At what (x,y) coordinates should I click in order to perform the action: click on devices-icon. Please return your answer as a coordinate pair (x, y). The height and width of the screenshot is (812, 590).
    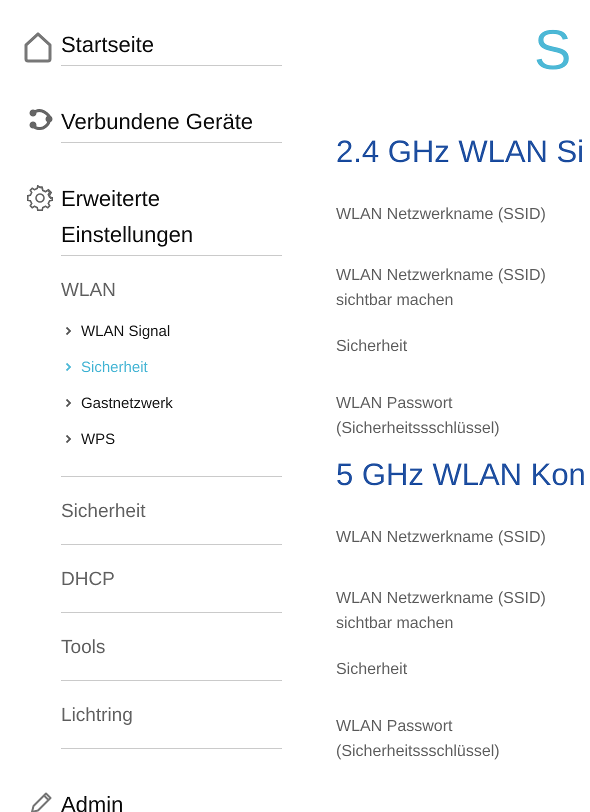
    Looking at the image, I should click on (40, 120).